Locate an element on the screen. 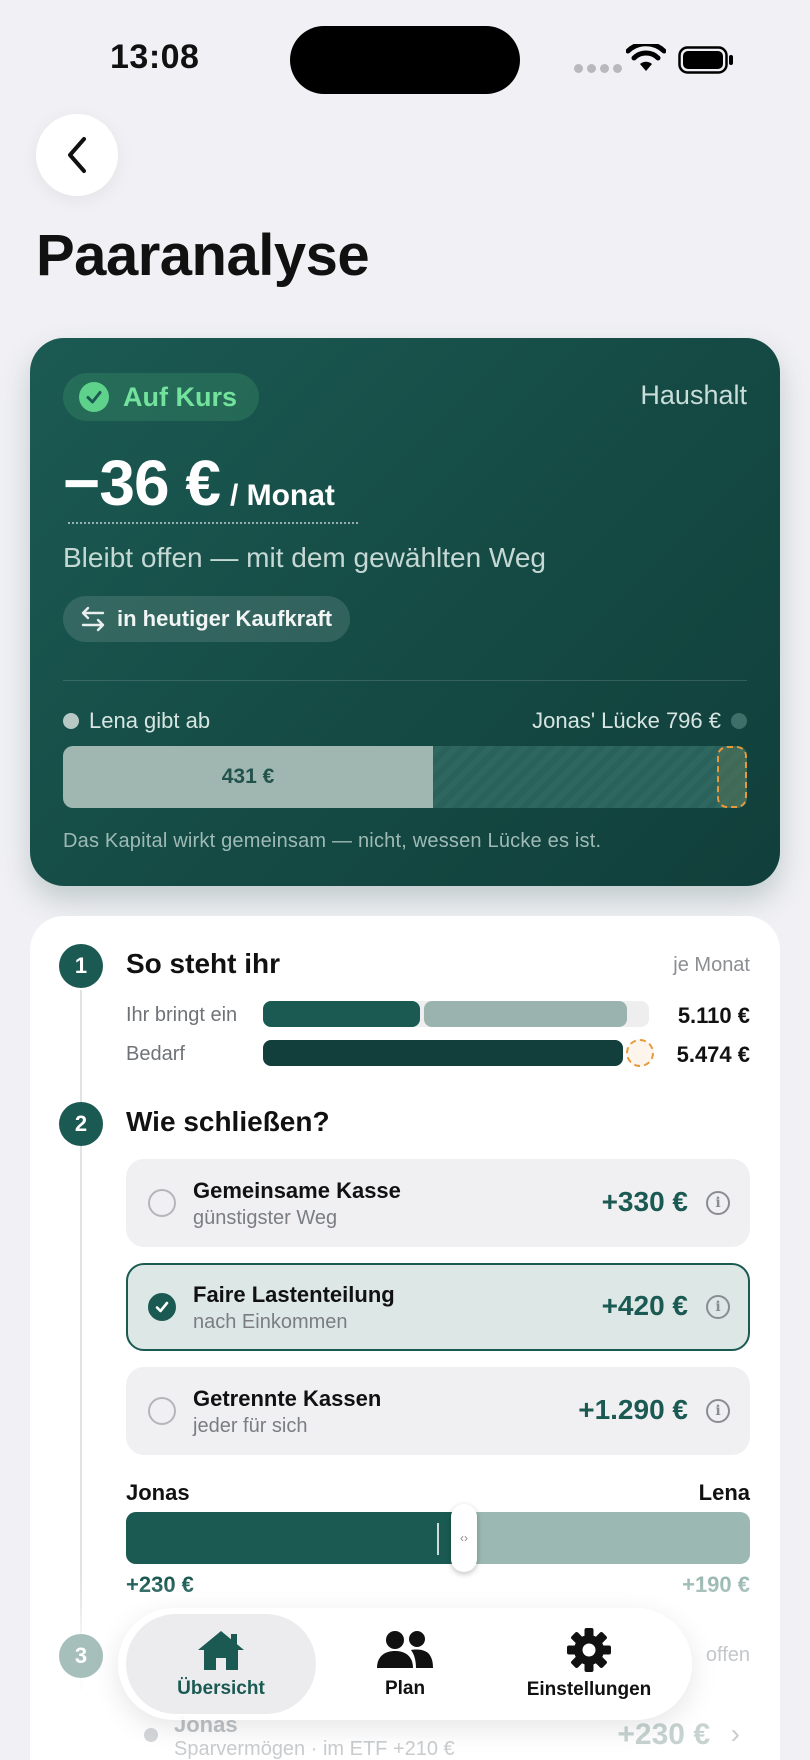 The image size is (810, 1760). status-badge-label: Auf Kurs is located at coordinates (180, 396).